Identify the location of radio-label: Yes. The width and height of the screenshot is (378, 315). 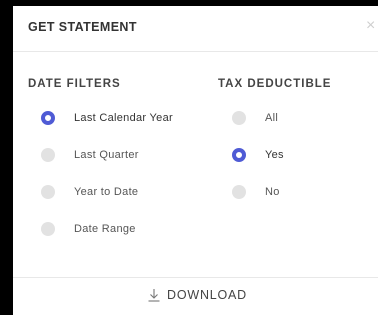
(274, 155).